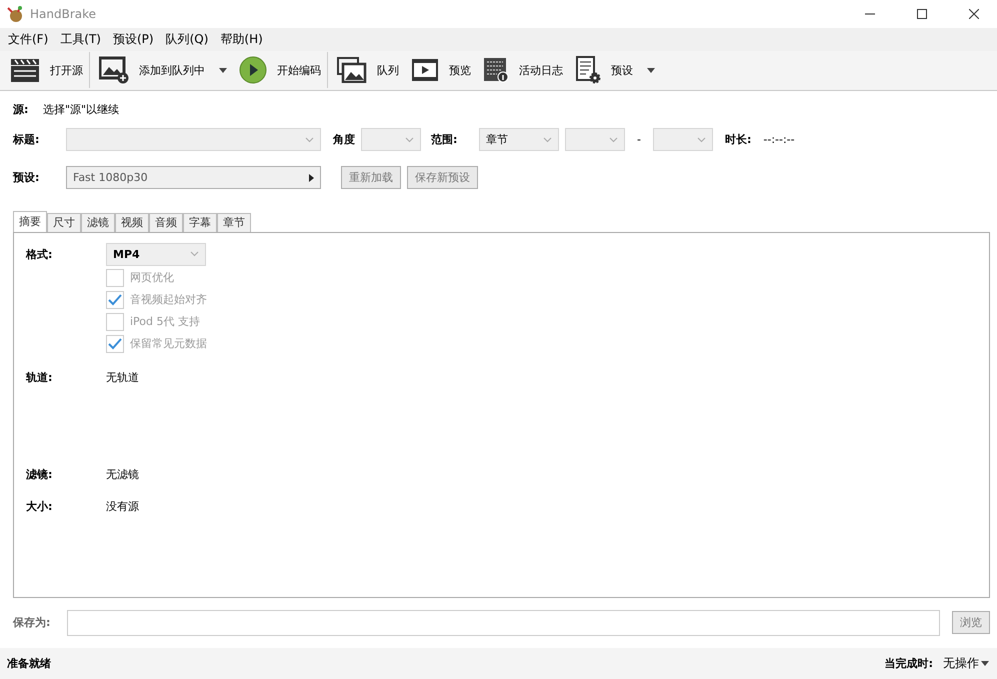  I want to click on filters-label: 滤镜:, so click(40, 474).